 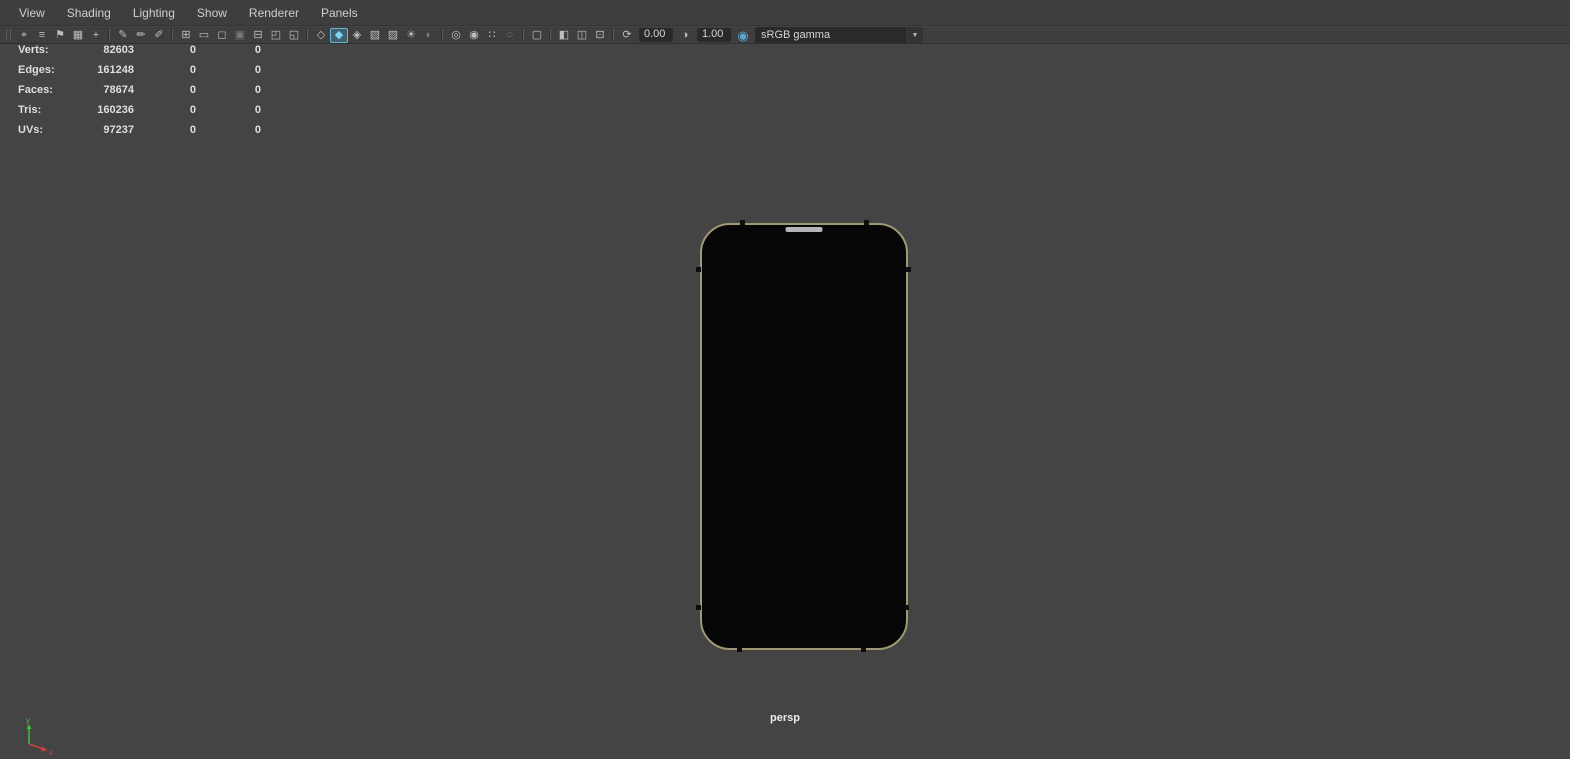 What do you see at coordinates (44, 749) in the screenshot?
I see `axis-x-arrow` at bounding box center [44, 749].